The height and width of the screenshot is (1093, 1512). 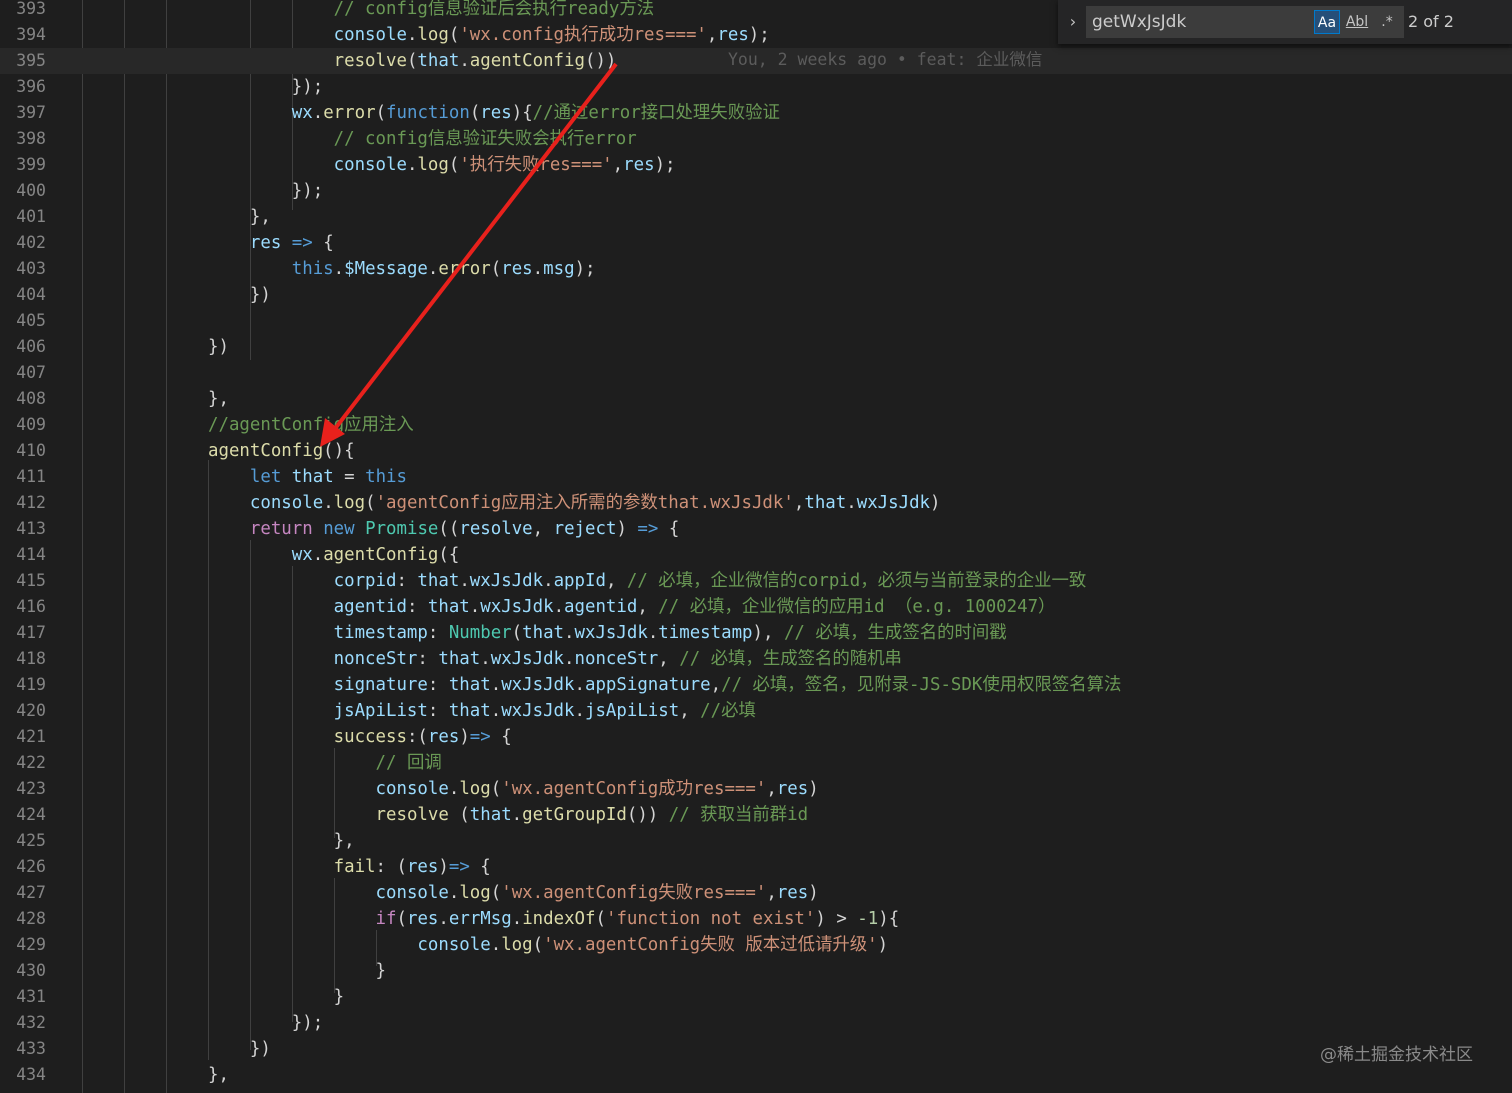 I want to click on chevron-right-icon: ›, so click(x=1073, y=22).